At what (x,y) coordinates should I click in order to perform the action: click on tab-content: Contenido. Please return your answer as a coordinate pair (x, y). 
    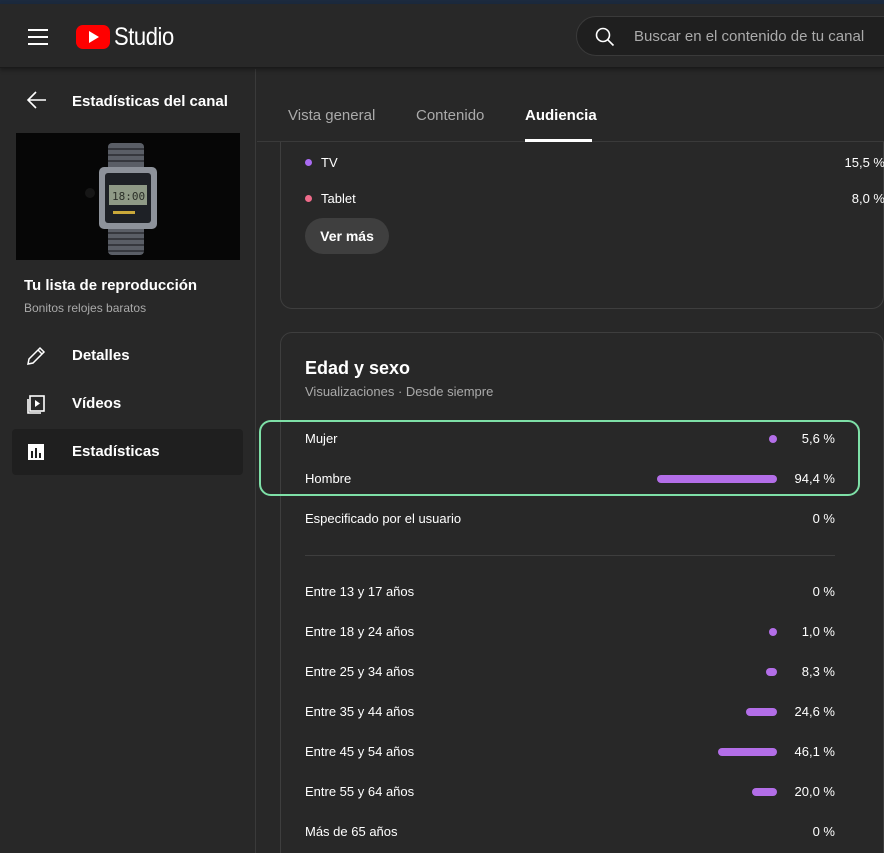
    Looking at the image, I should click on (450, 115).